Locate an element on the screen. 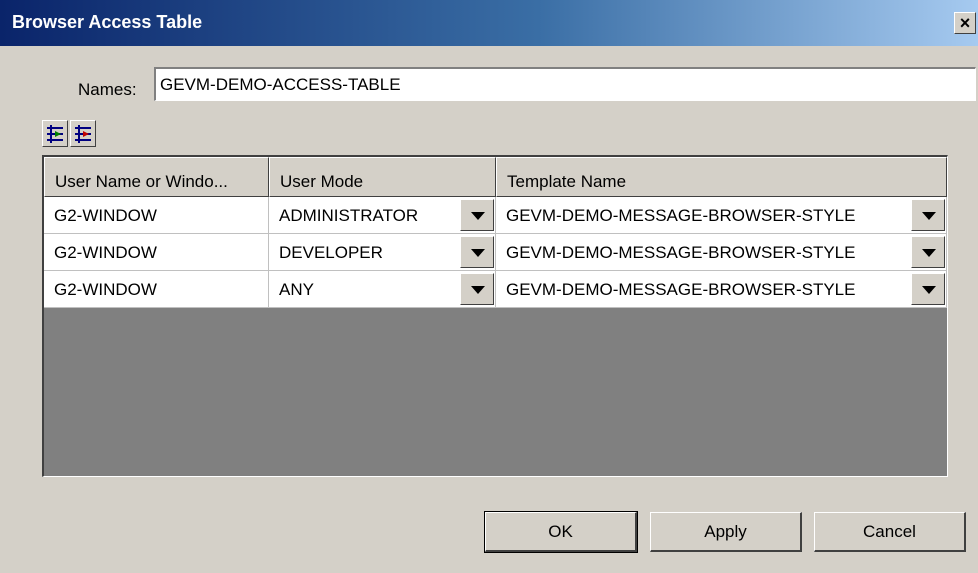 The width and height of the screenshot is (978, 573). delete-row-button is located at coordinates (83, 133).